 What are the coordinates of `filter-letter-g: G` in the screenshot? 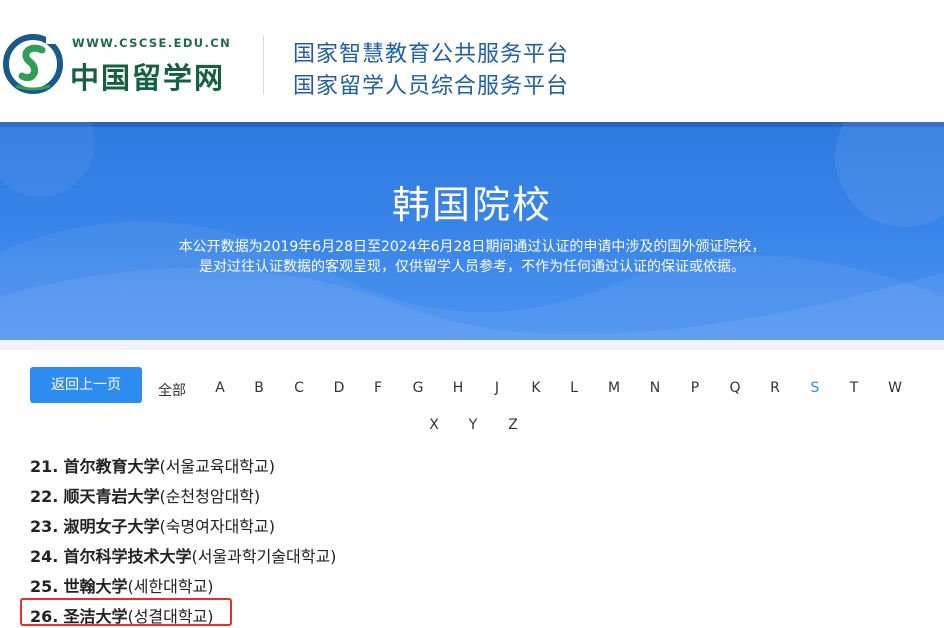 It's located at (418, 388).